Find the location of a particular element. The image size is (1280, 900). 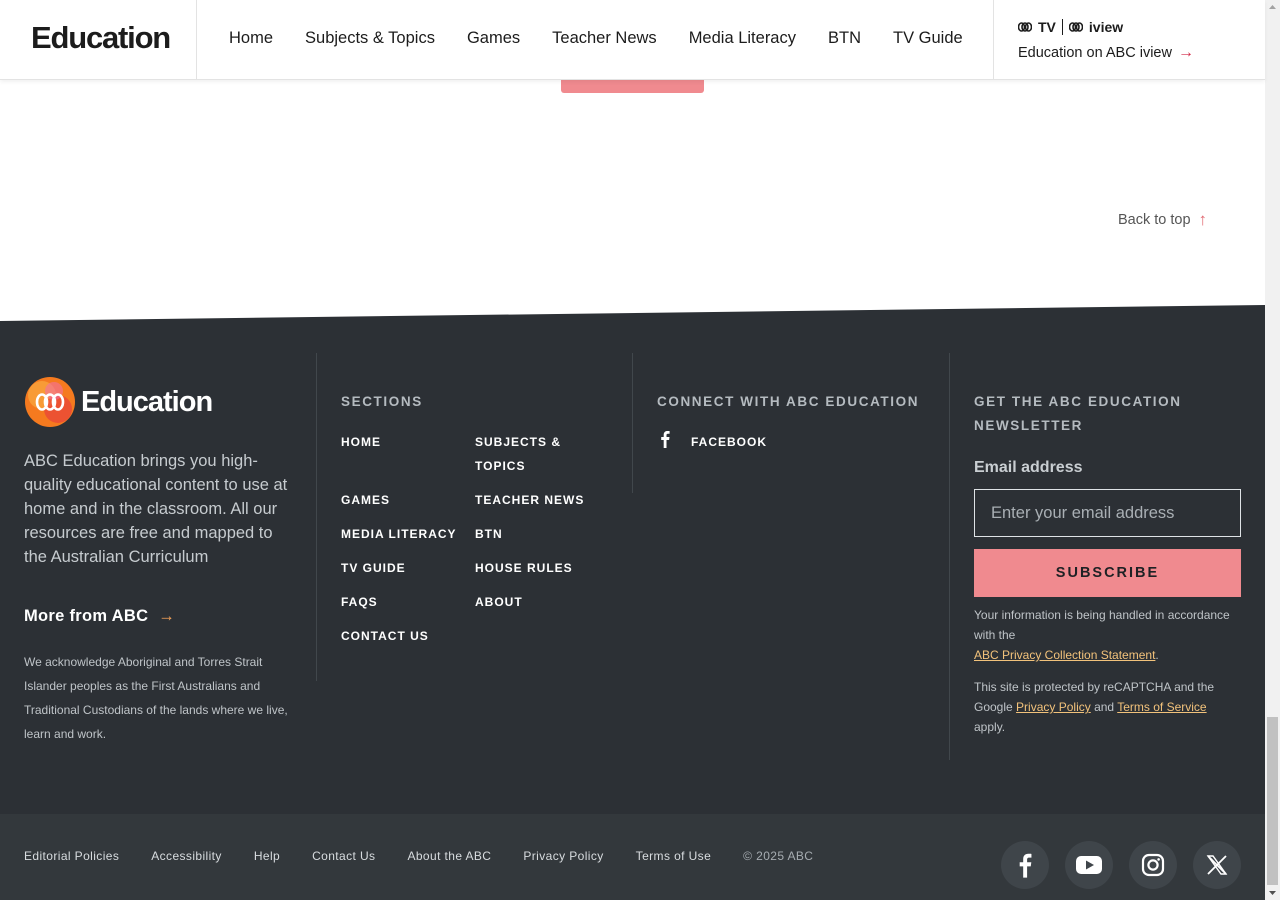

scroll-up-arrow-icon is located at coordinates (1272, 7).